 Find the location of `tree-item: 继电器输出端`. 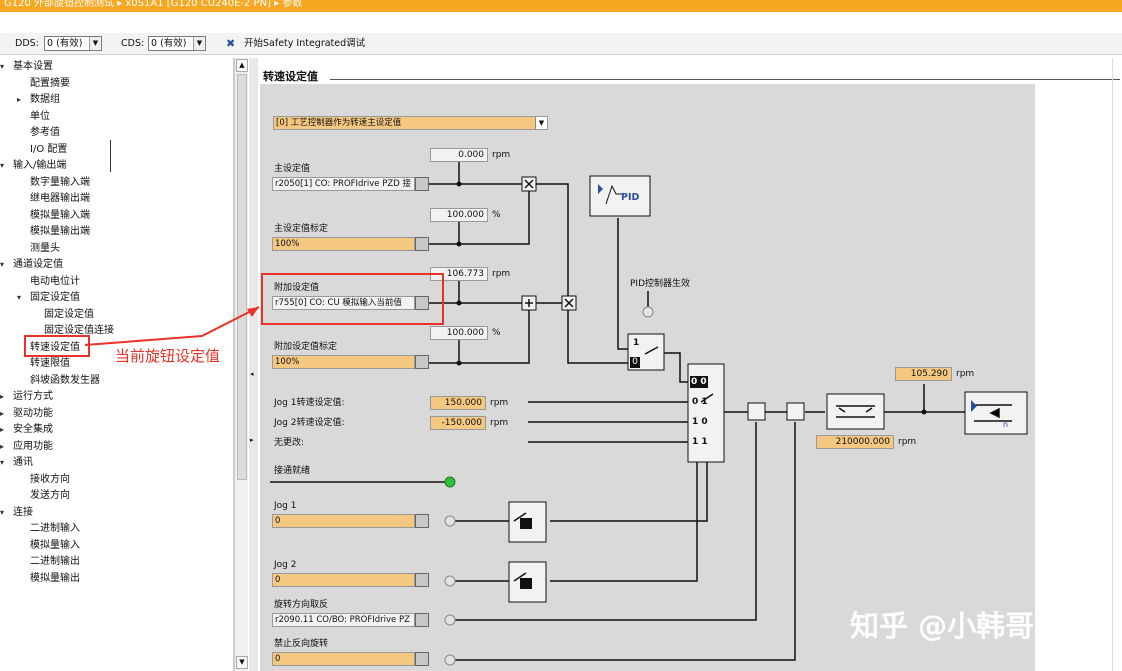

tree-item: 继电器输出端 is located at coordinates (60, 199).